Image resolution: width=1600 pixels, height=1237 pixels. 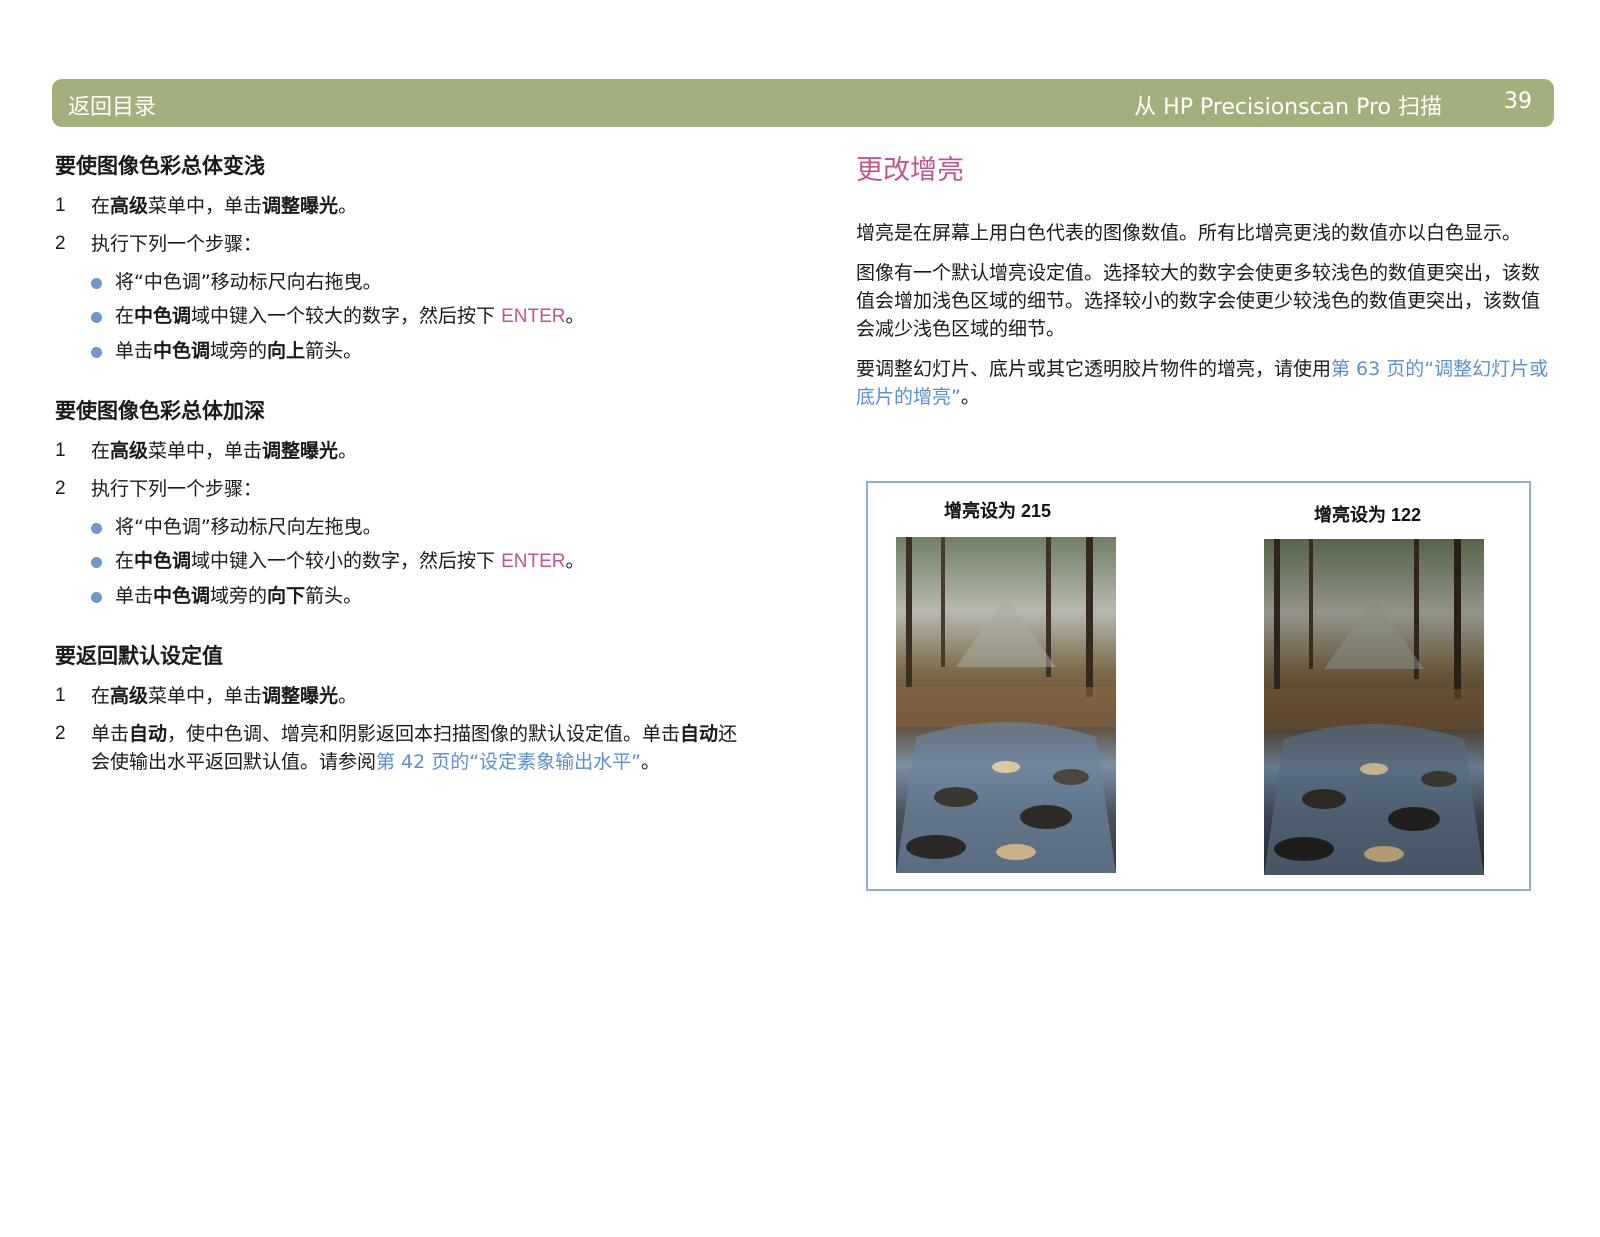 I want to click on bullet-text: 域中键入一个较小的数字，然后按下, so click(x=346, y=561).